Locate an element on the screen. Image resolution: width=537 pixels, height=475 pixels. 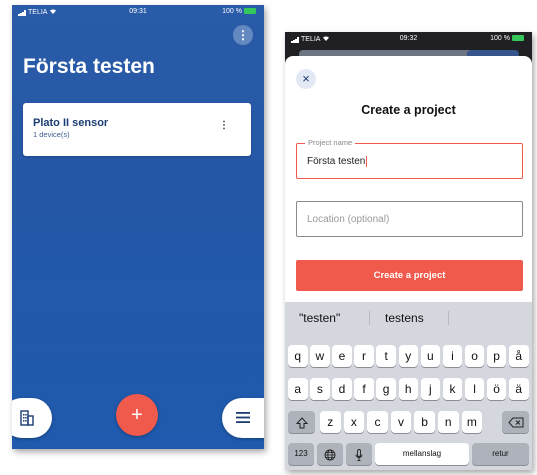
menu-icon is located at coordinates (243, 417).